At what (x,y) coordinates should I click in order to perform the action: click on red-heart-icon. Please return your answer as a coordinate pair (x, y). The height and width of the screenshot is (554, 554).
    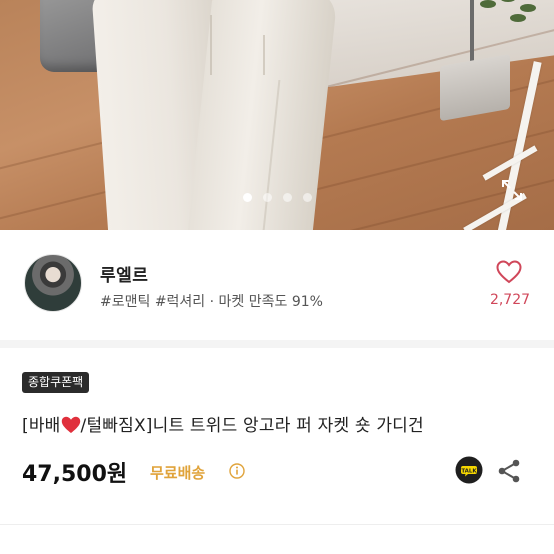
    Looking at the image, I should click on (70, 424).